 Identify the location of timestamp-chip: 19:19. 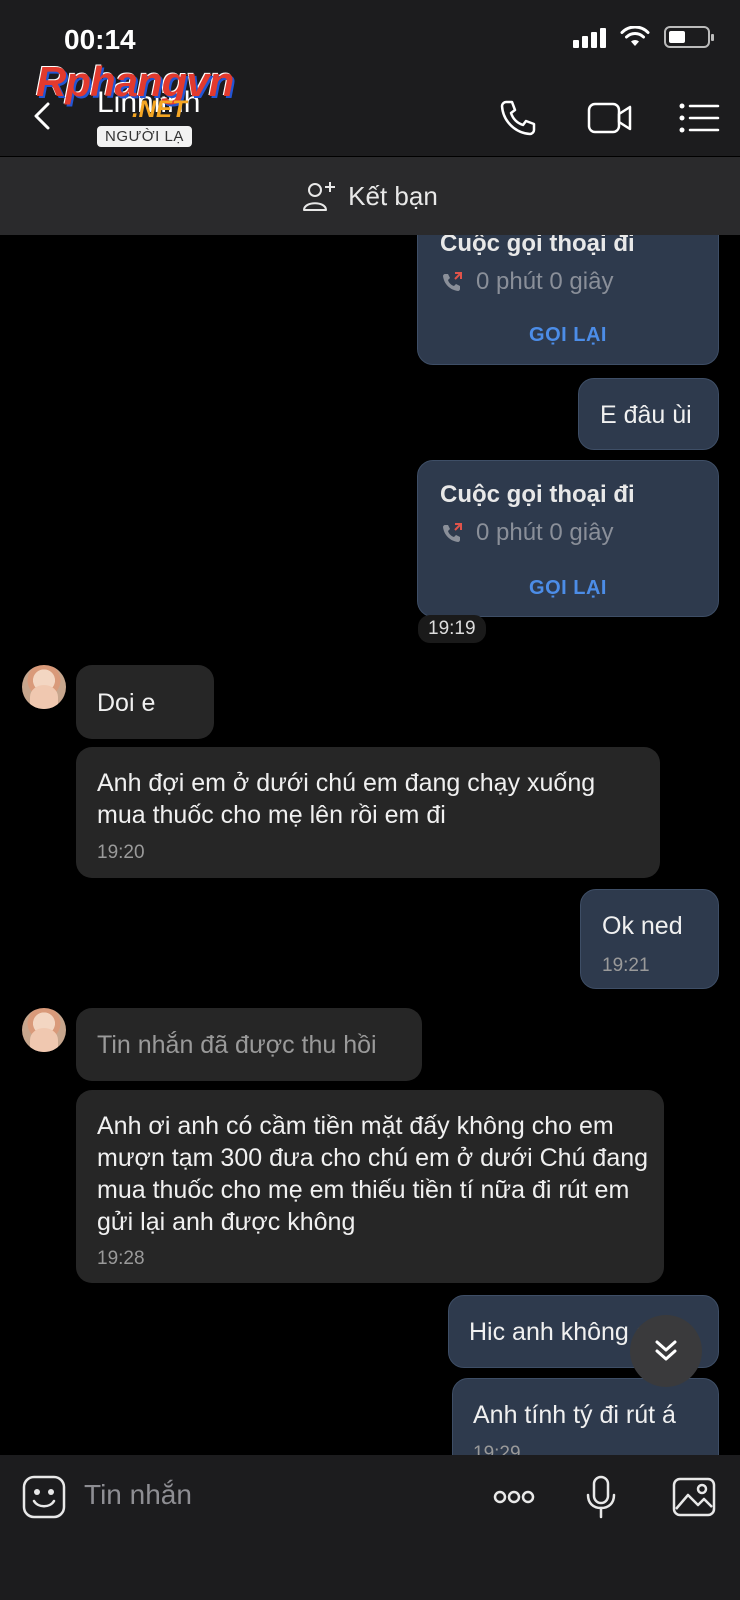
(452, 629).